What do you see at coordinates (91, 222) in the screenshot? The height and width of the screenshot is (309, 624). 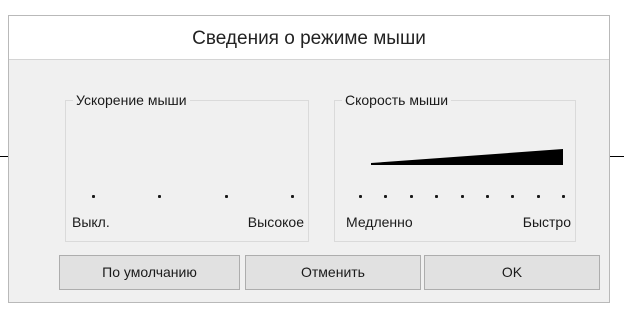 I see `acceleration-off-label: Выкл.` at bounding box center [91, 222].